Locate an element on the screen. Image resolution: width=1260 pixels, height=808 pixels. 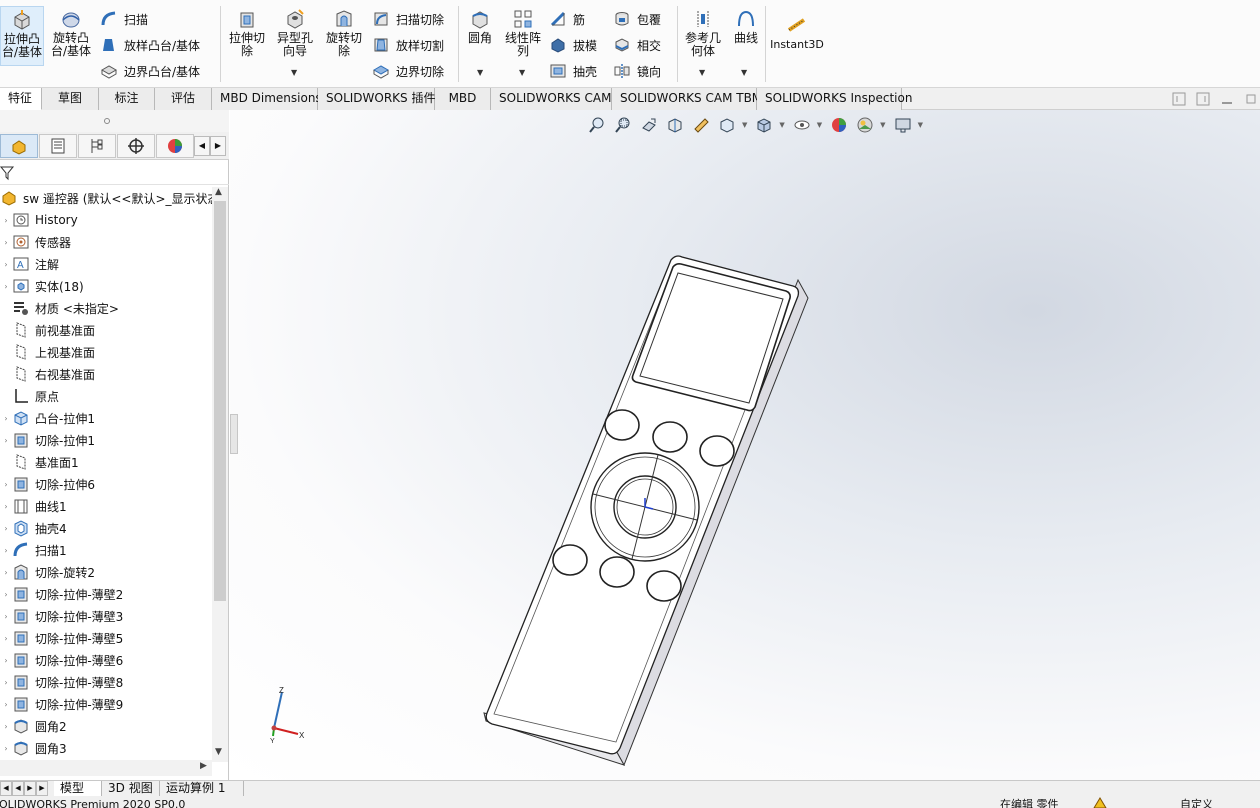
tree-item-material: 材质 <未指定> is located at coordinates (106, 308).